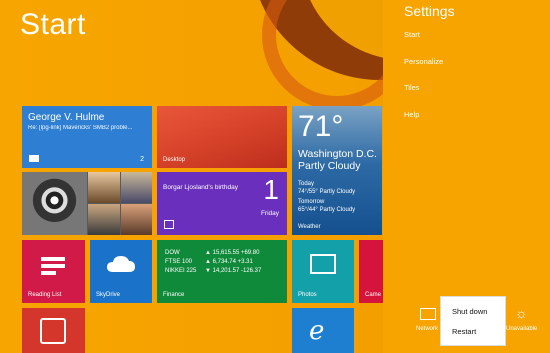  What do you see at coordinates (169, 224) in the screenshot?
I see `calendar-icon` at bounding box center [169, 224].